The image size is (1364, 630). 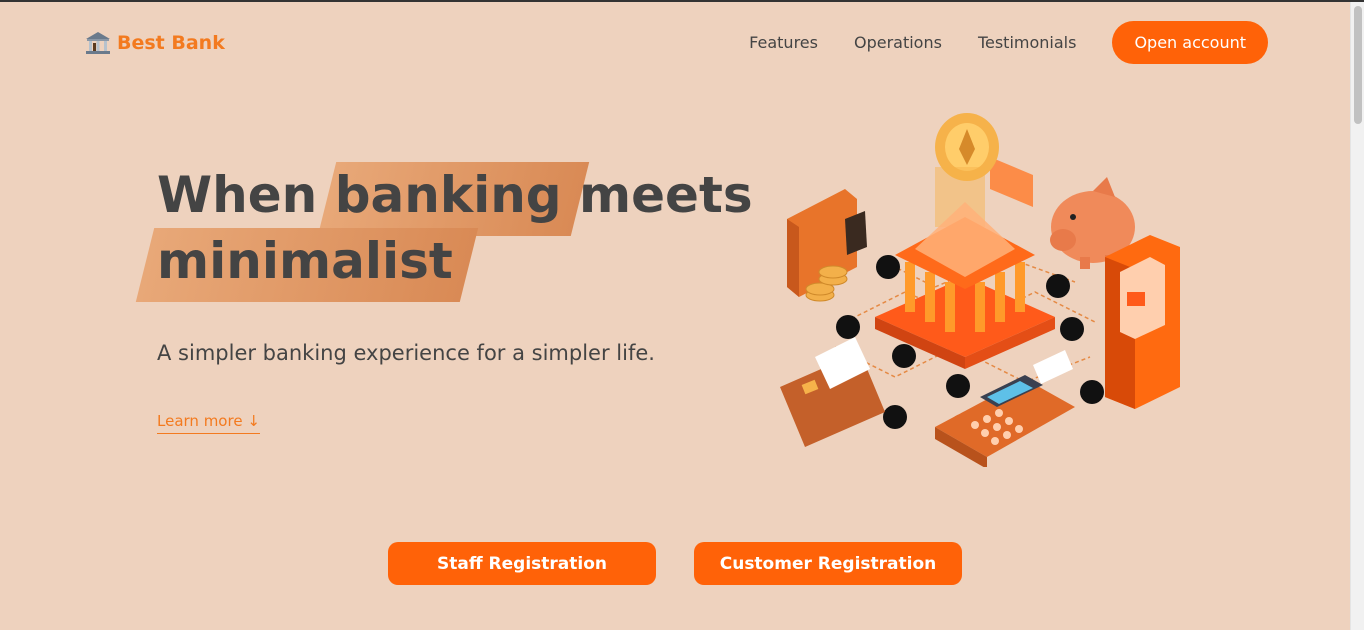 What do you see at coordinates (98, 43) in the screenshot?
I see `bank-icon` at bounding box center [98, 43].